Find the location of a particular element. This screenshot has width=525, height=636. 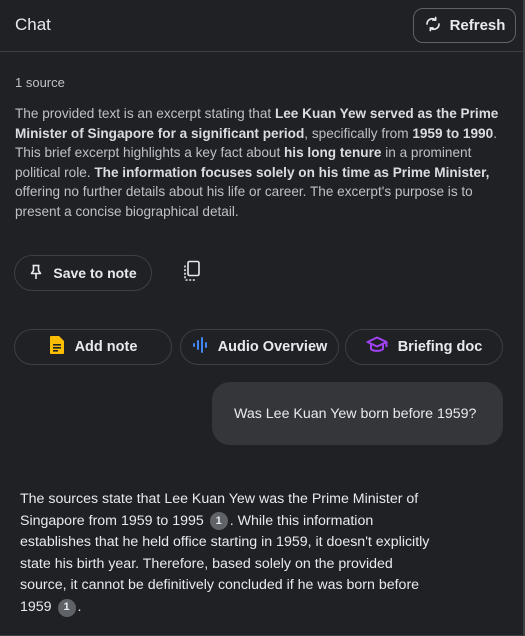

user-message-text: Was Lee Kuan Yew born before 1959? is located at coordinates (355, 413).